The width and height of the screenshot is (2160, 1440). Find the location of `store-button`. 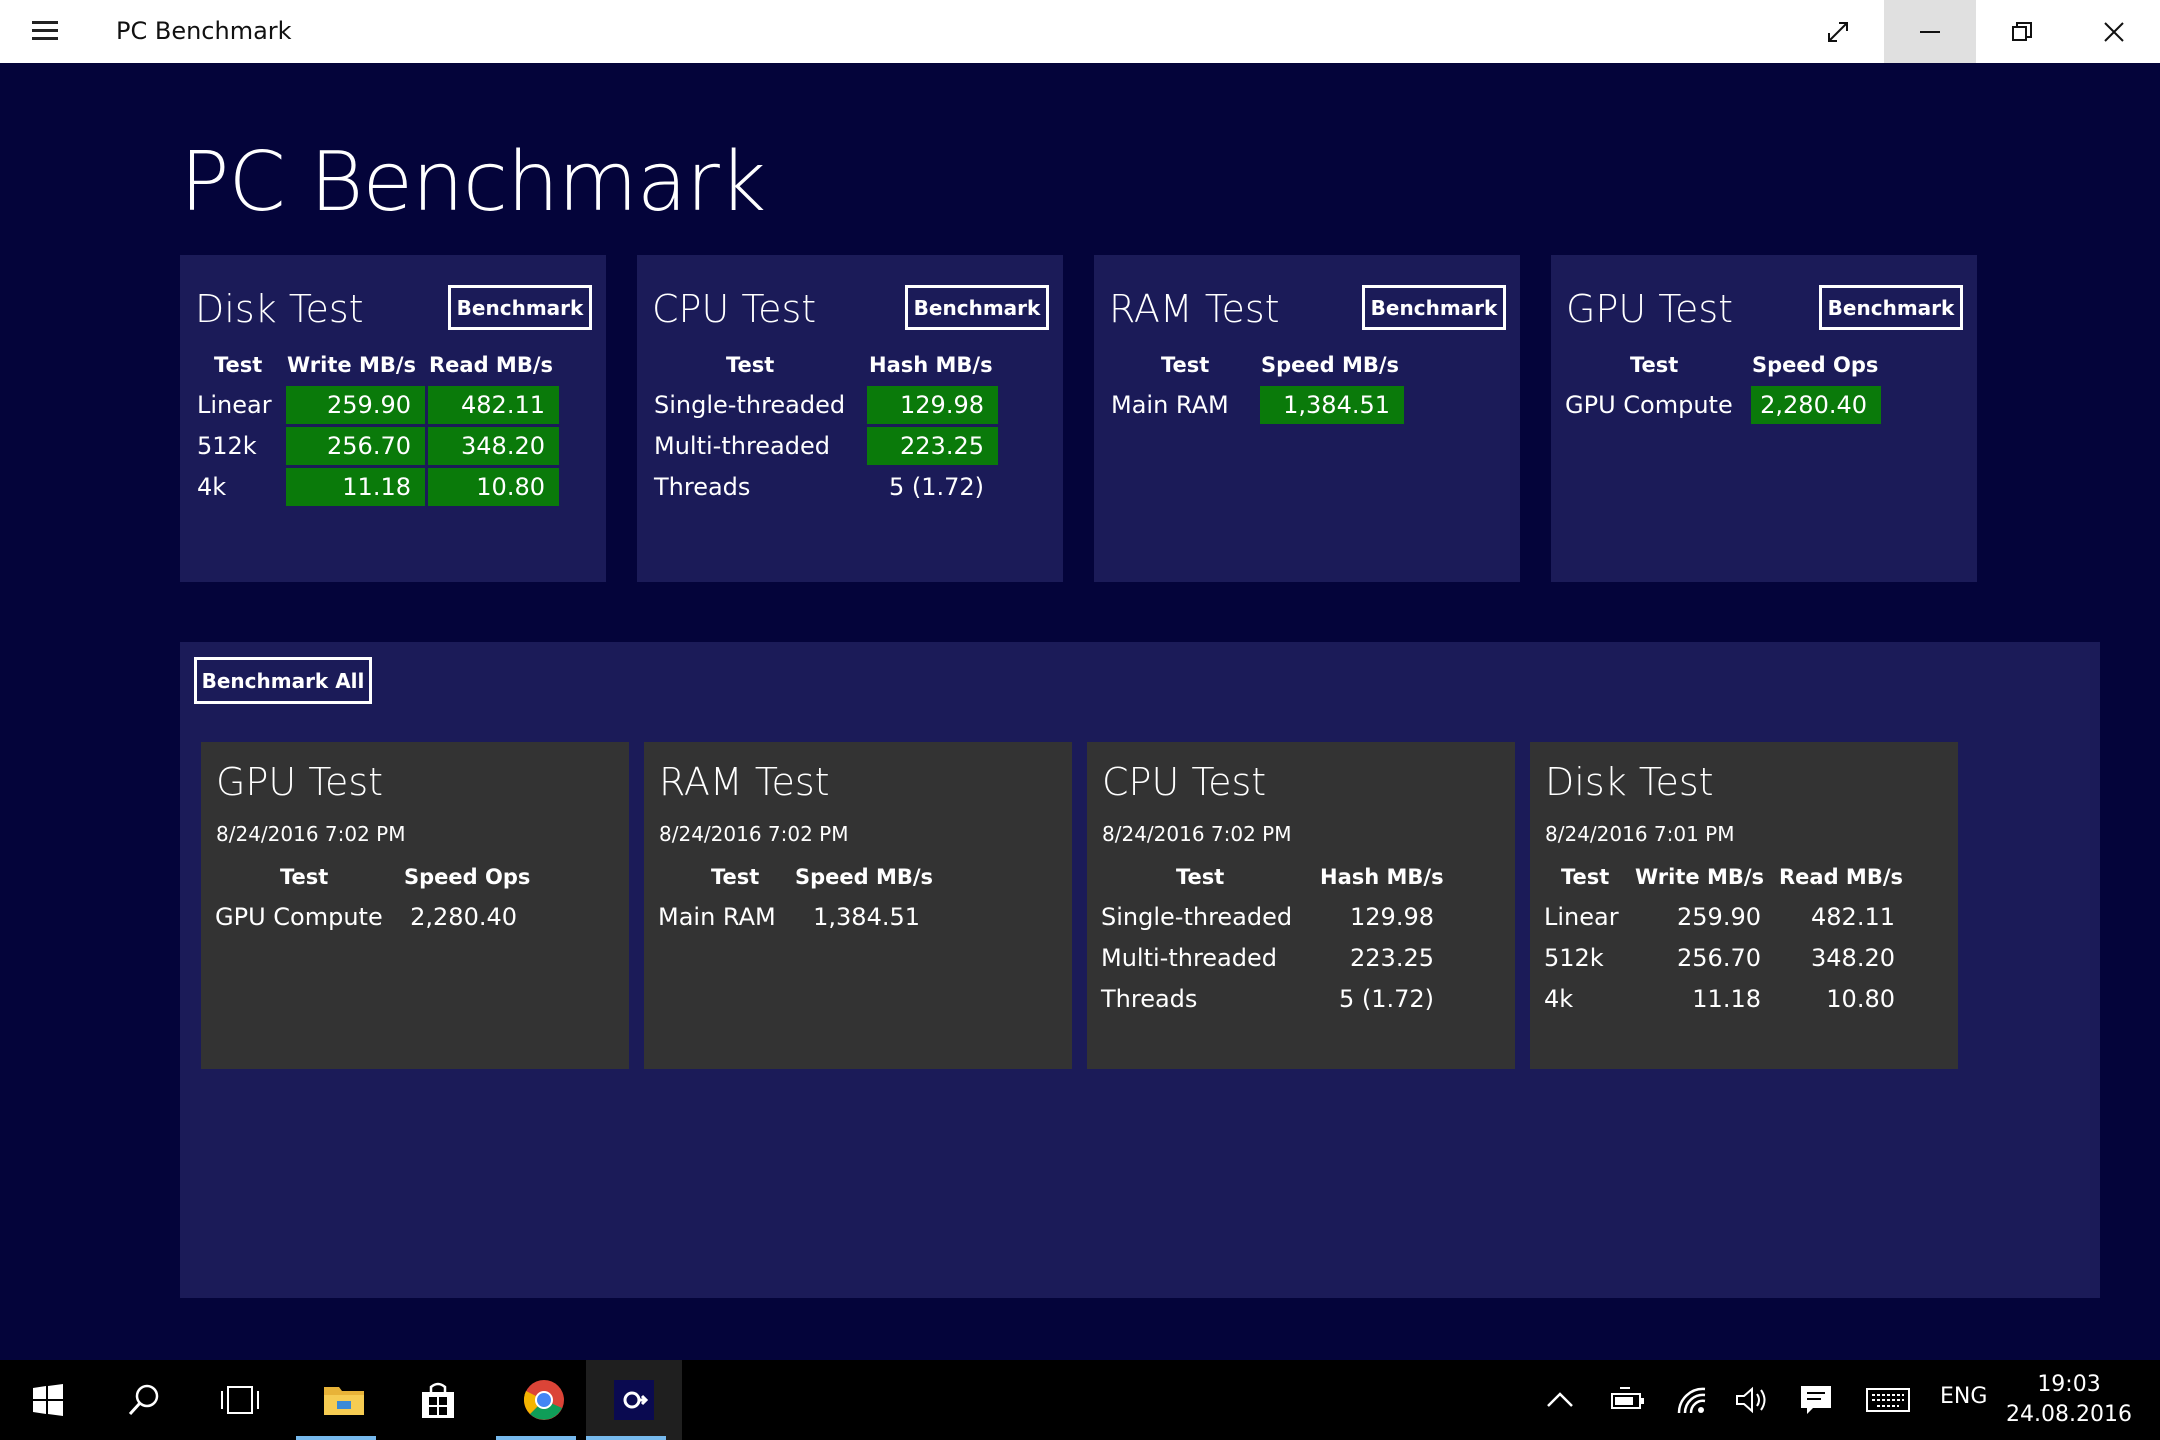

store-button is located at coordinates (438, 1400).